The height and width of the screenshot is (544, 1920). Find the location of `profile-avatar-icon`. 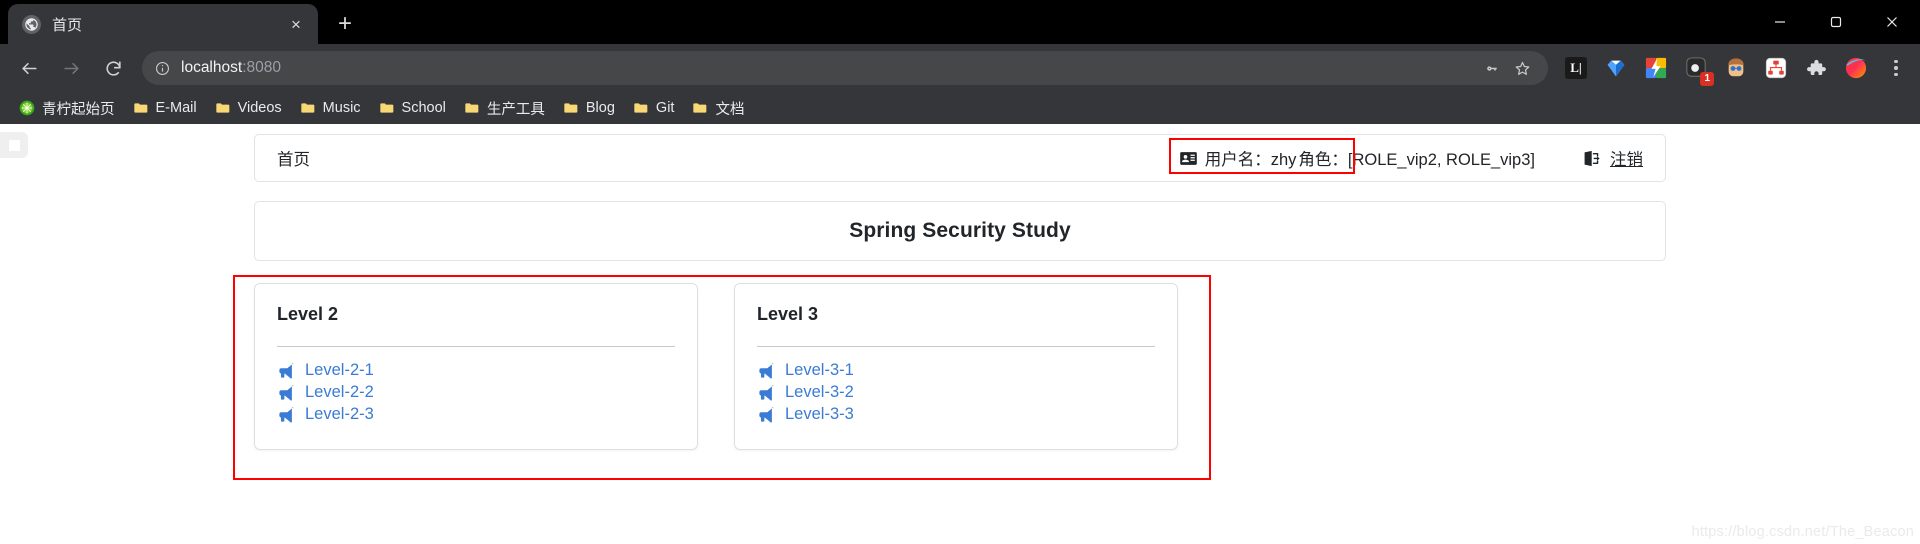

profile-avatar-icon is located at coordinates (1856, 68).